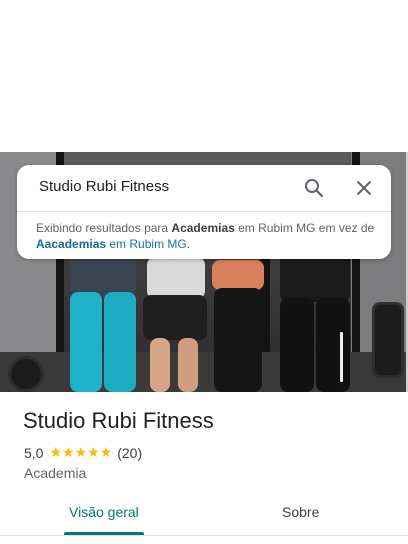 The height and width of the screenshot is (544, 408). What do you see at coordinates (304, 228) in the screenshot?
I see `notice-middle: em Rubim MG em vez de` at bounding box center [304, 228].